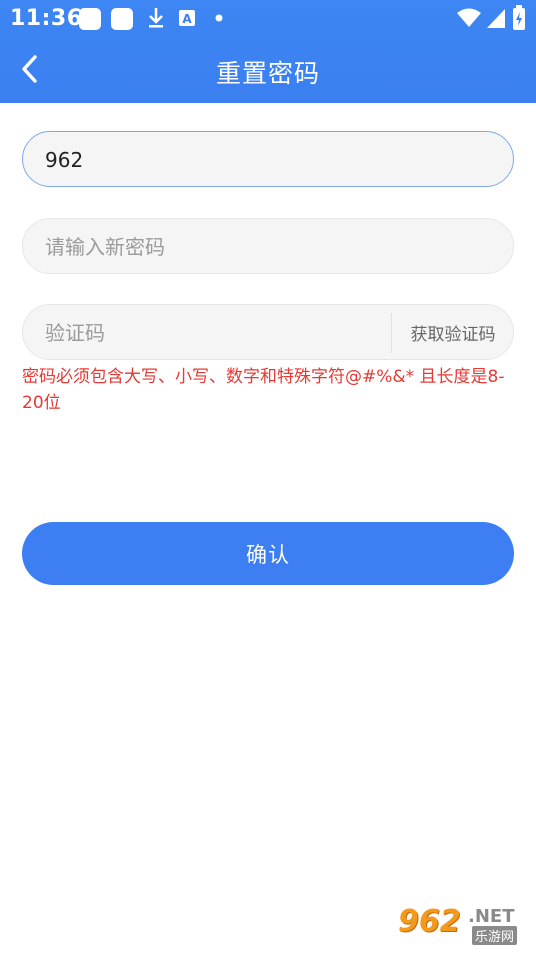 This screenshot has height=954, width=536. I want to click on account-field, so click(268, 159).